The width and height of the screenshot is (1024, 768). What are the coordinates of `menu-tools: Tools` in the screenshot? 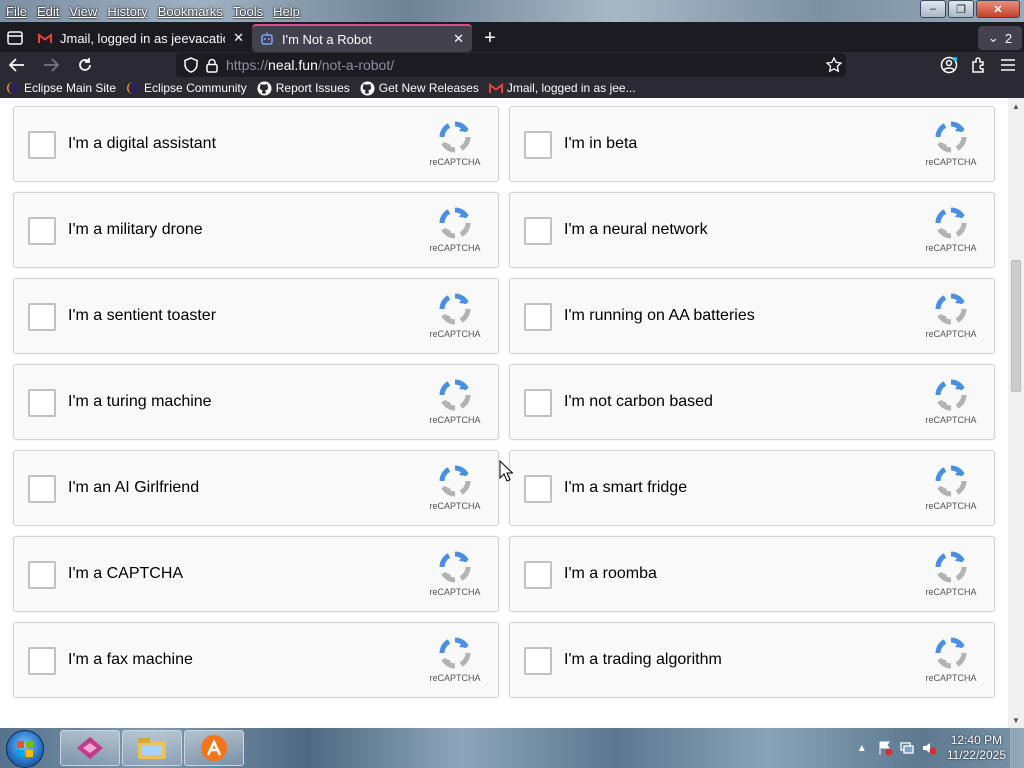 It's located at (248, 11).